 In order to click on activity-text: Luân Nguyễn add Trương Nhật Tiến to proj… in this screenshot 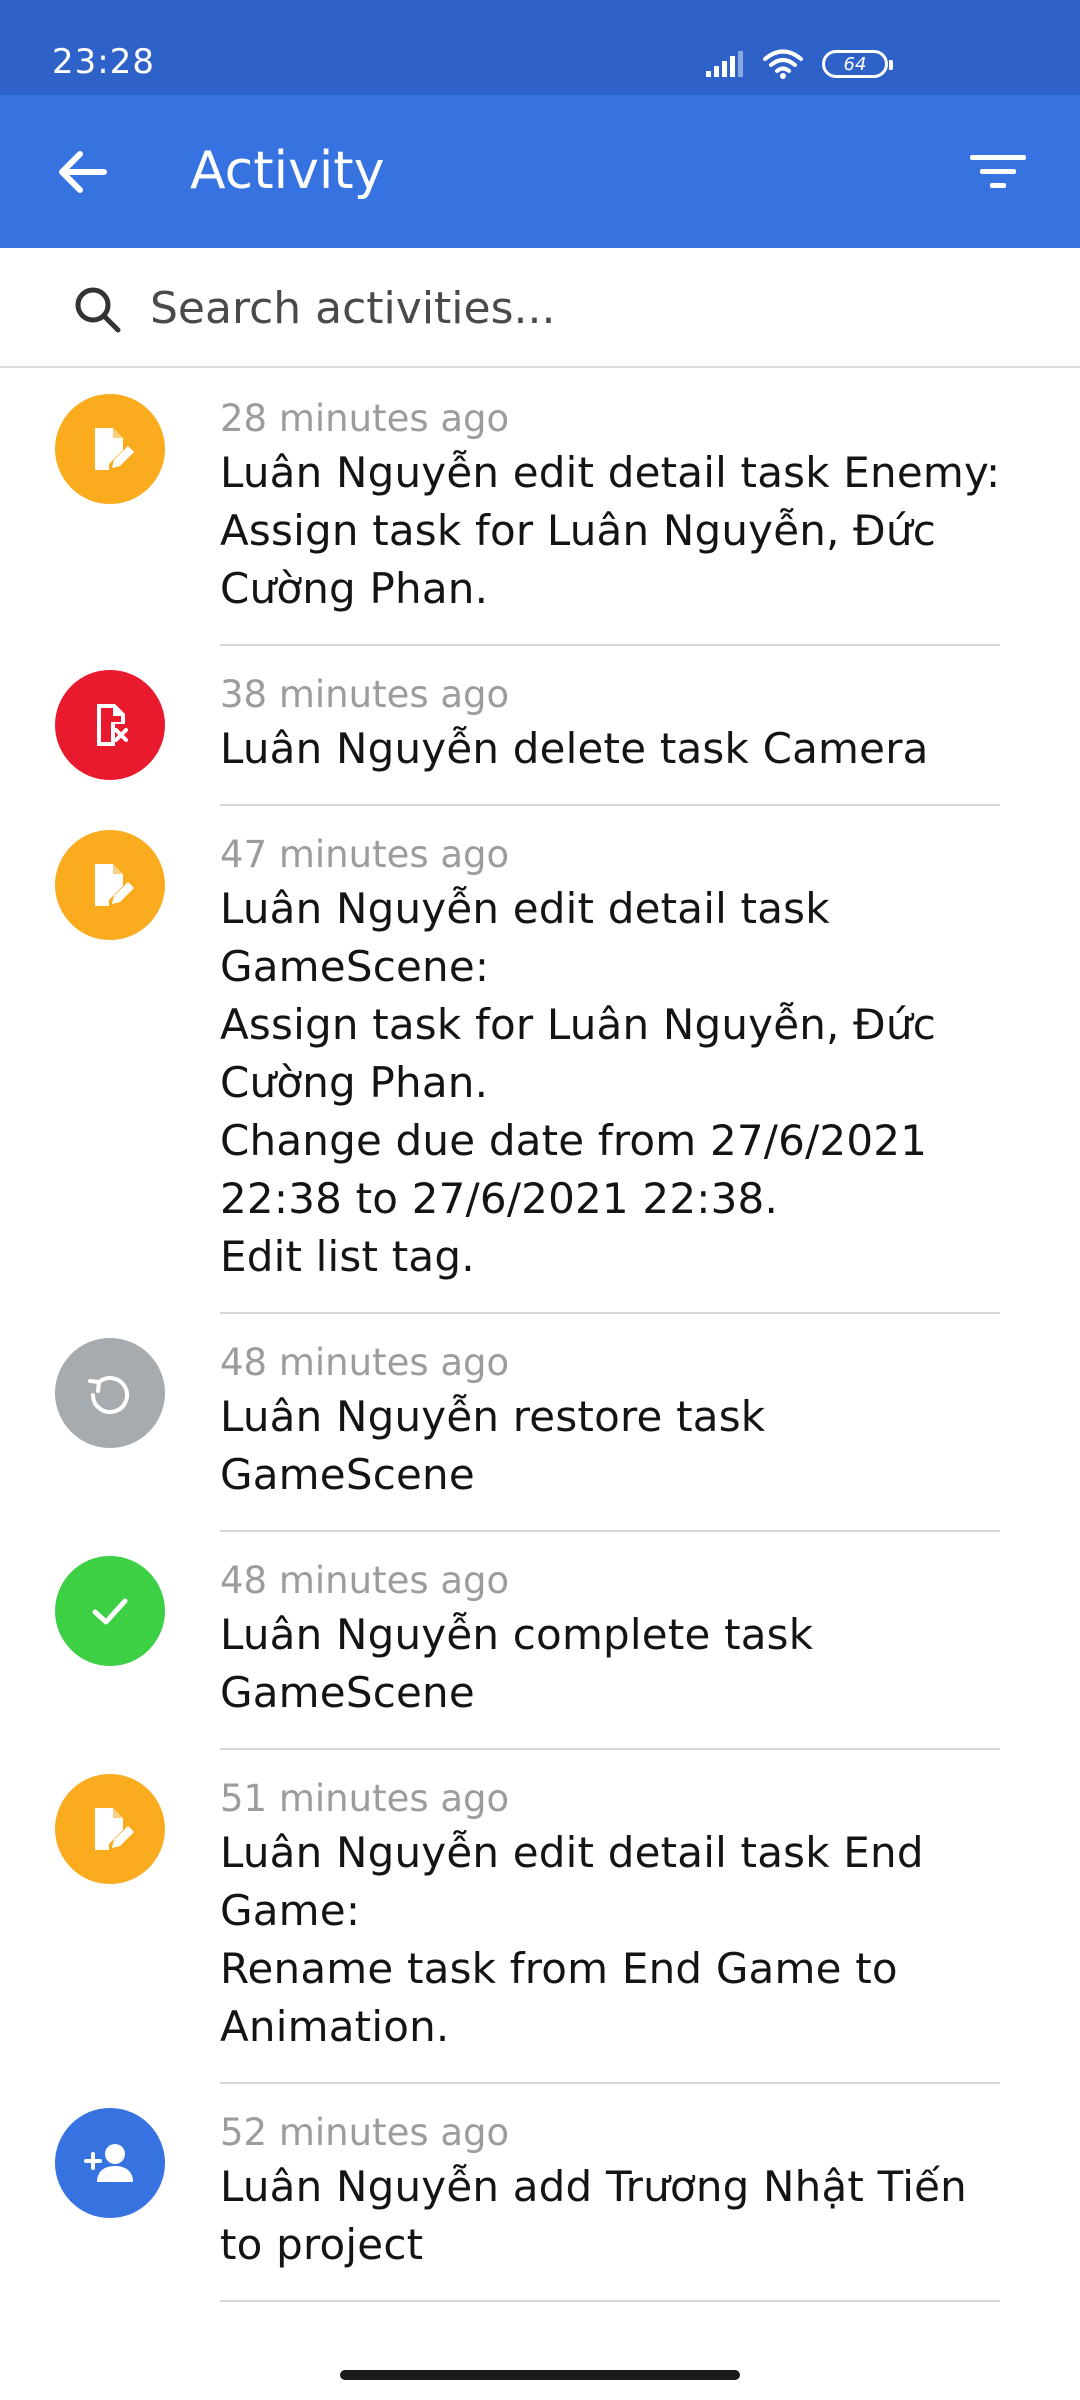, I will do `click(593, 2215)`.